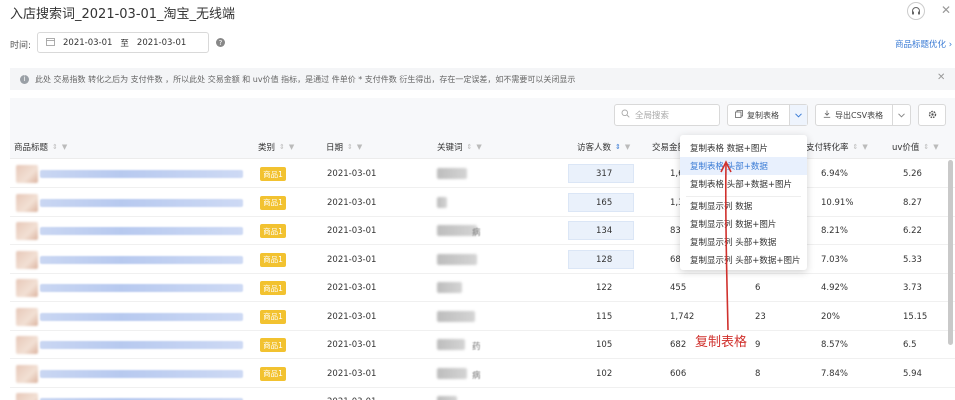 Image resolution: width=955 pixels, height=400 pixels. Describe the element at coordinates (344, 147) in the screenshot. I see `column-header-date: 日期 ⇕ ▼` at that location.